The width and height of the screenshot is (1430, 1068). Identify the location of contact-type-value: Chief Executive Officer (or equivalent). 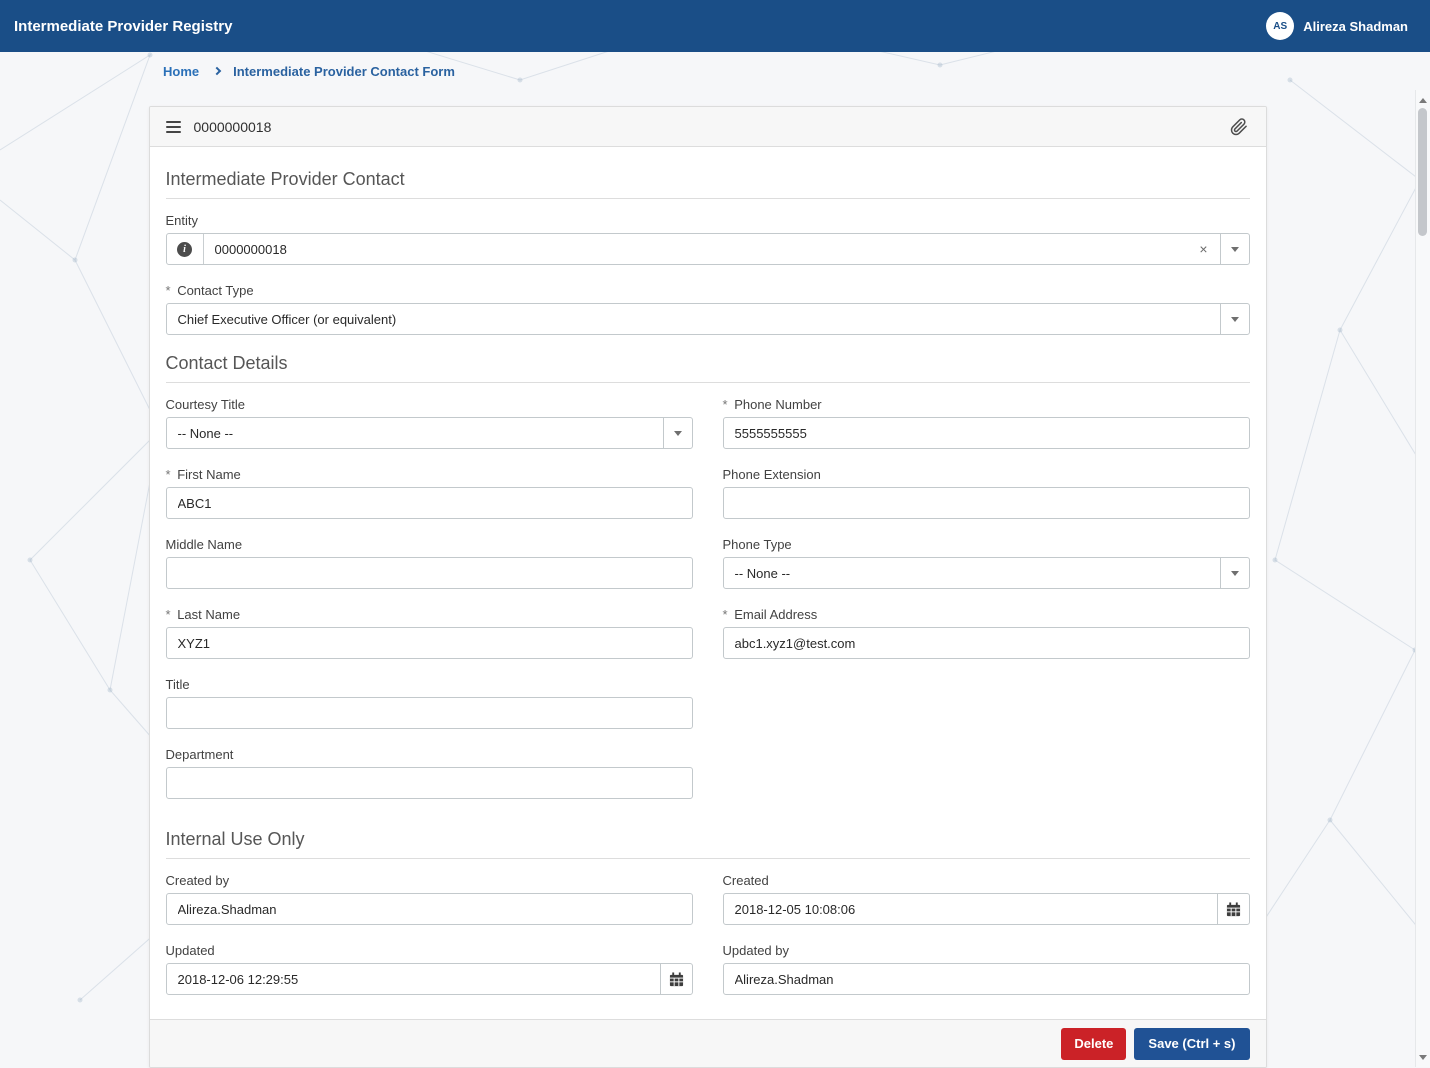
(693, 319).